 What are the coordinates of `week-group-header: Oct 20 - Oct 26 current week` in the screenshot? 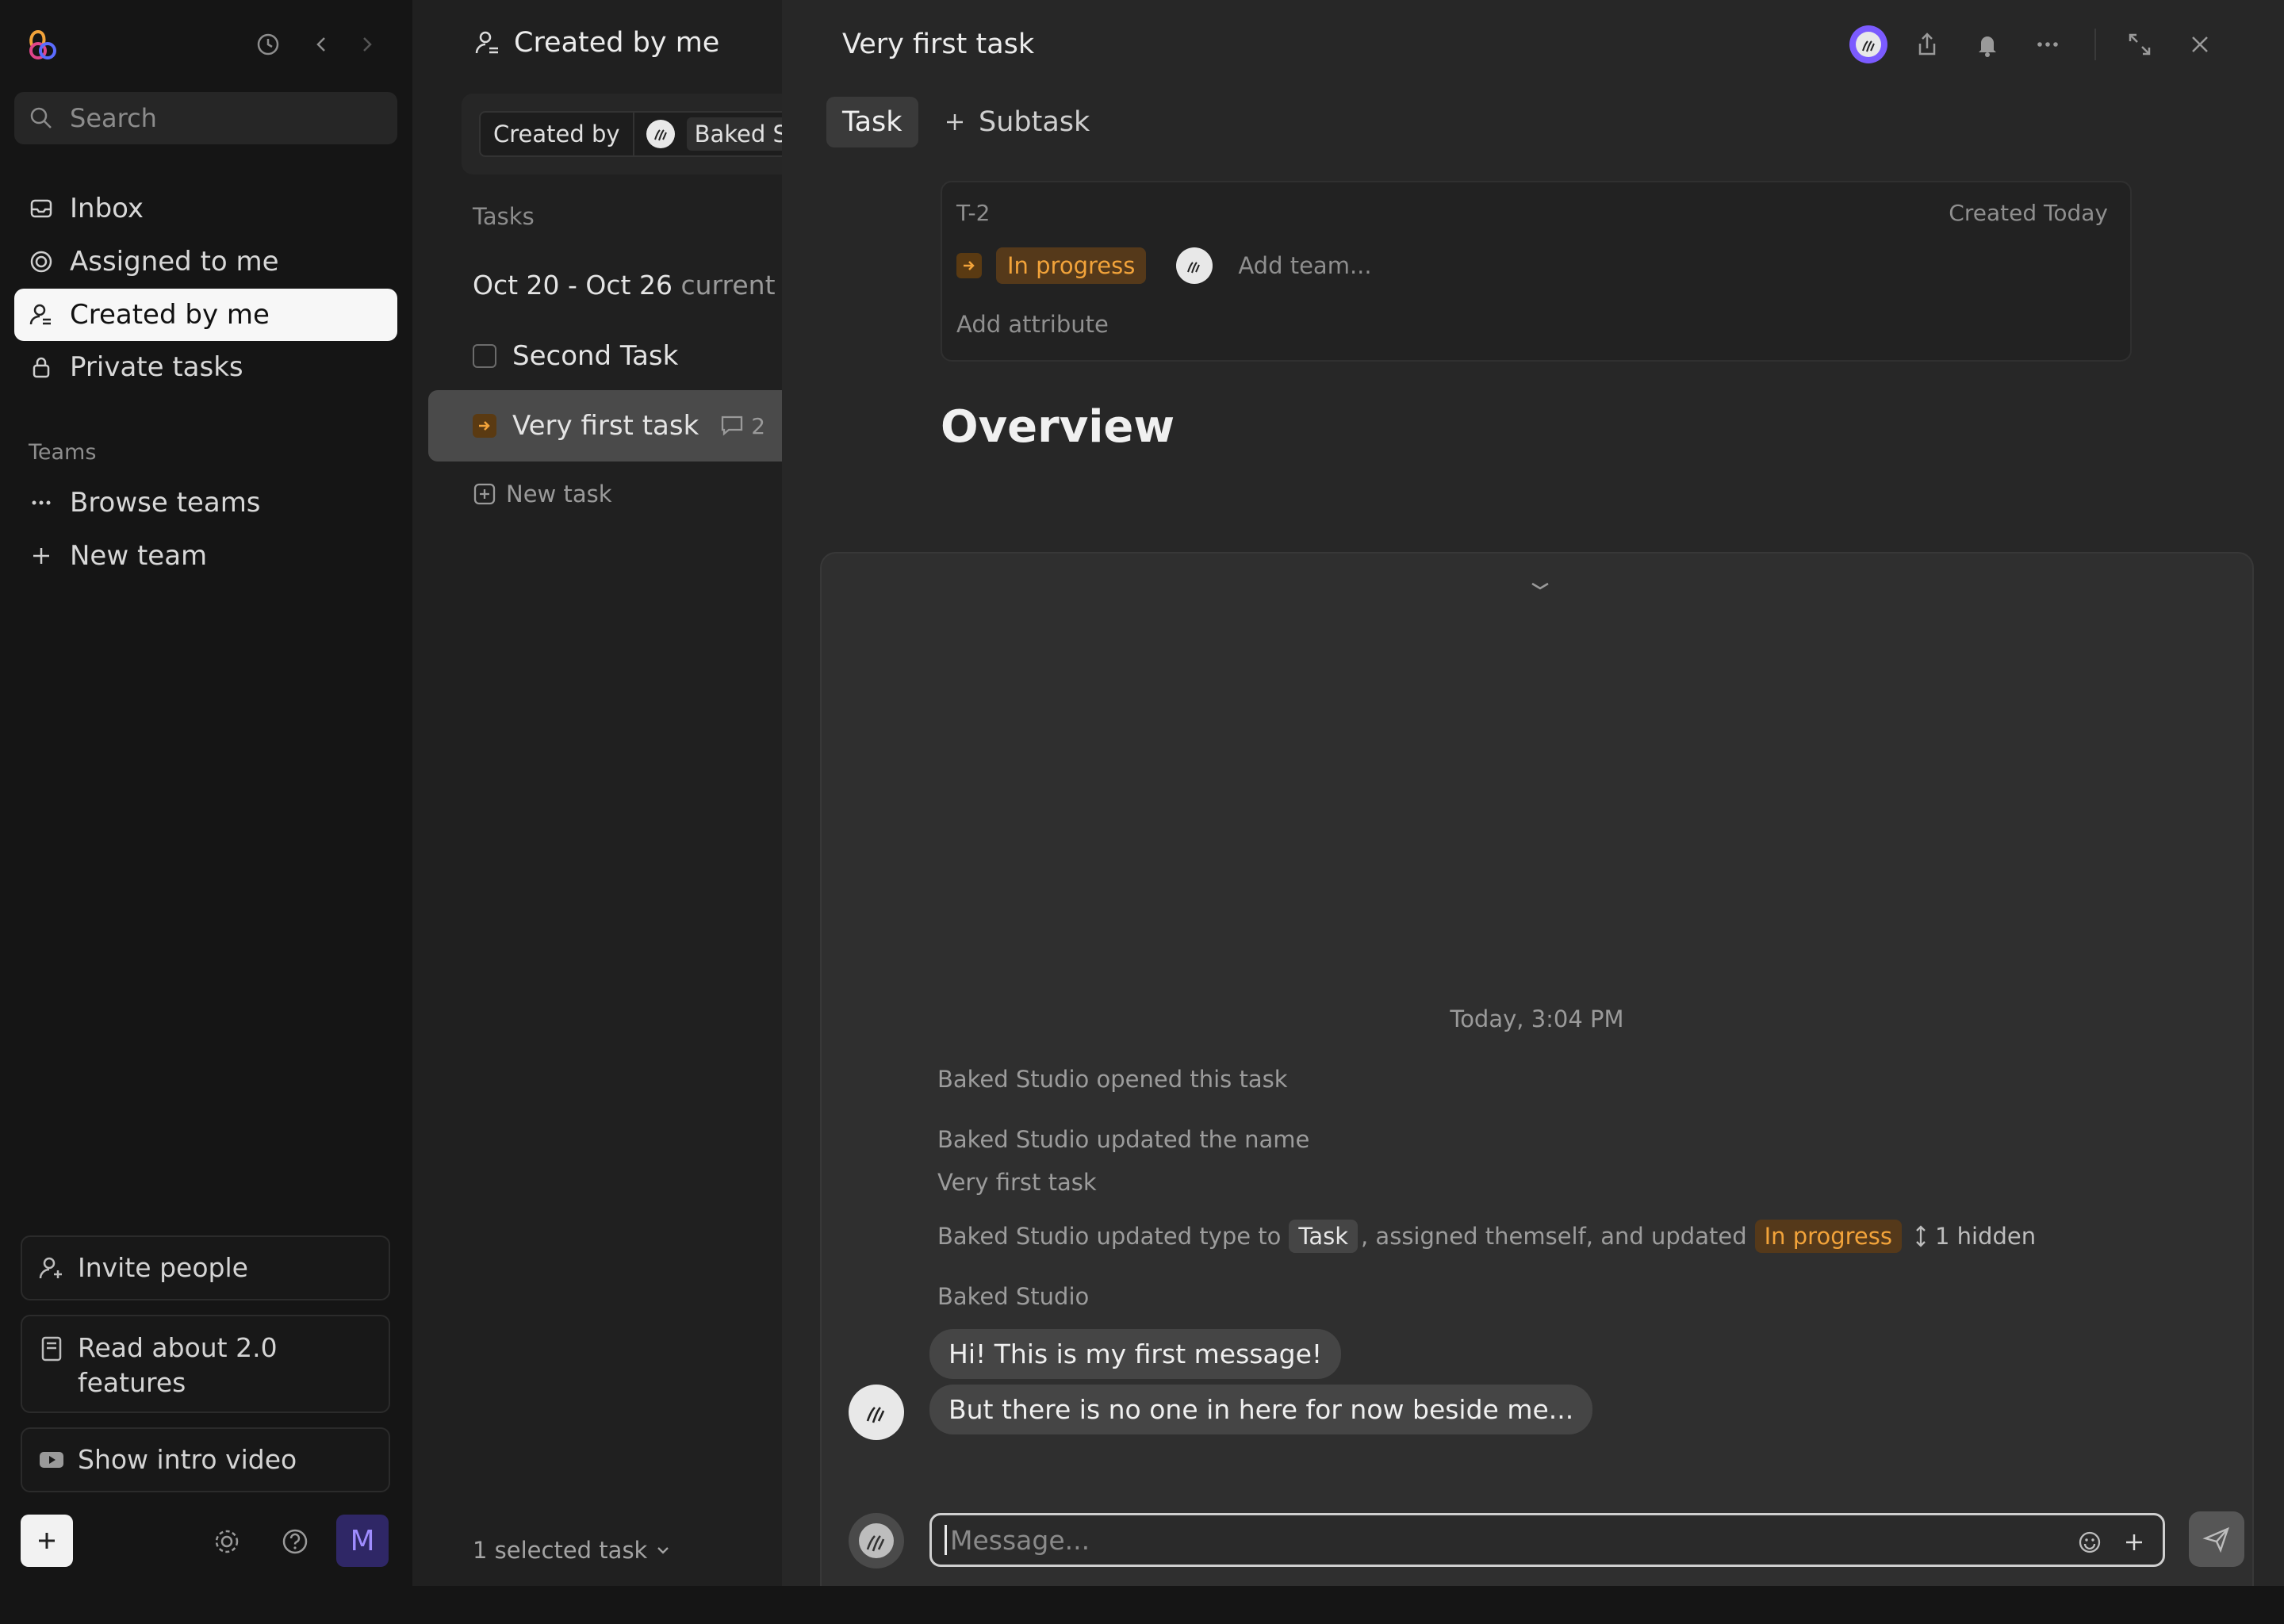 It's located at (627, 285).